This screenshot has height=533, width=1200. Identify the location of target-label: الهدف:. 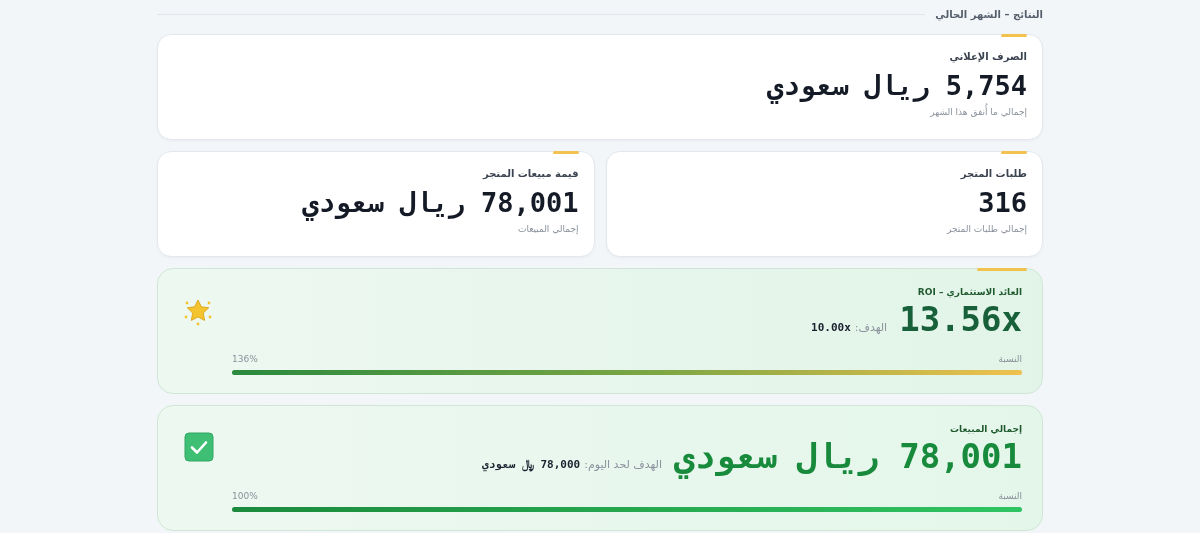
(871, 327).